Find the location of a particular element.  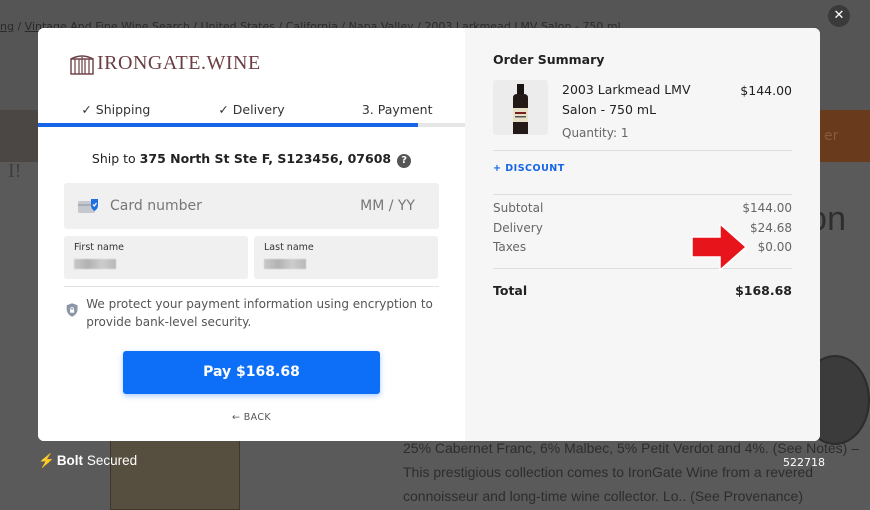

first-name-value-redacted is located at coordinates (95, 264).